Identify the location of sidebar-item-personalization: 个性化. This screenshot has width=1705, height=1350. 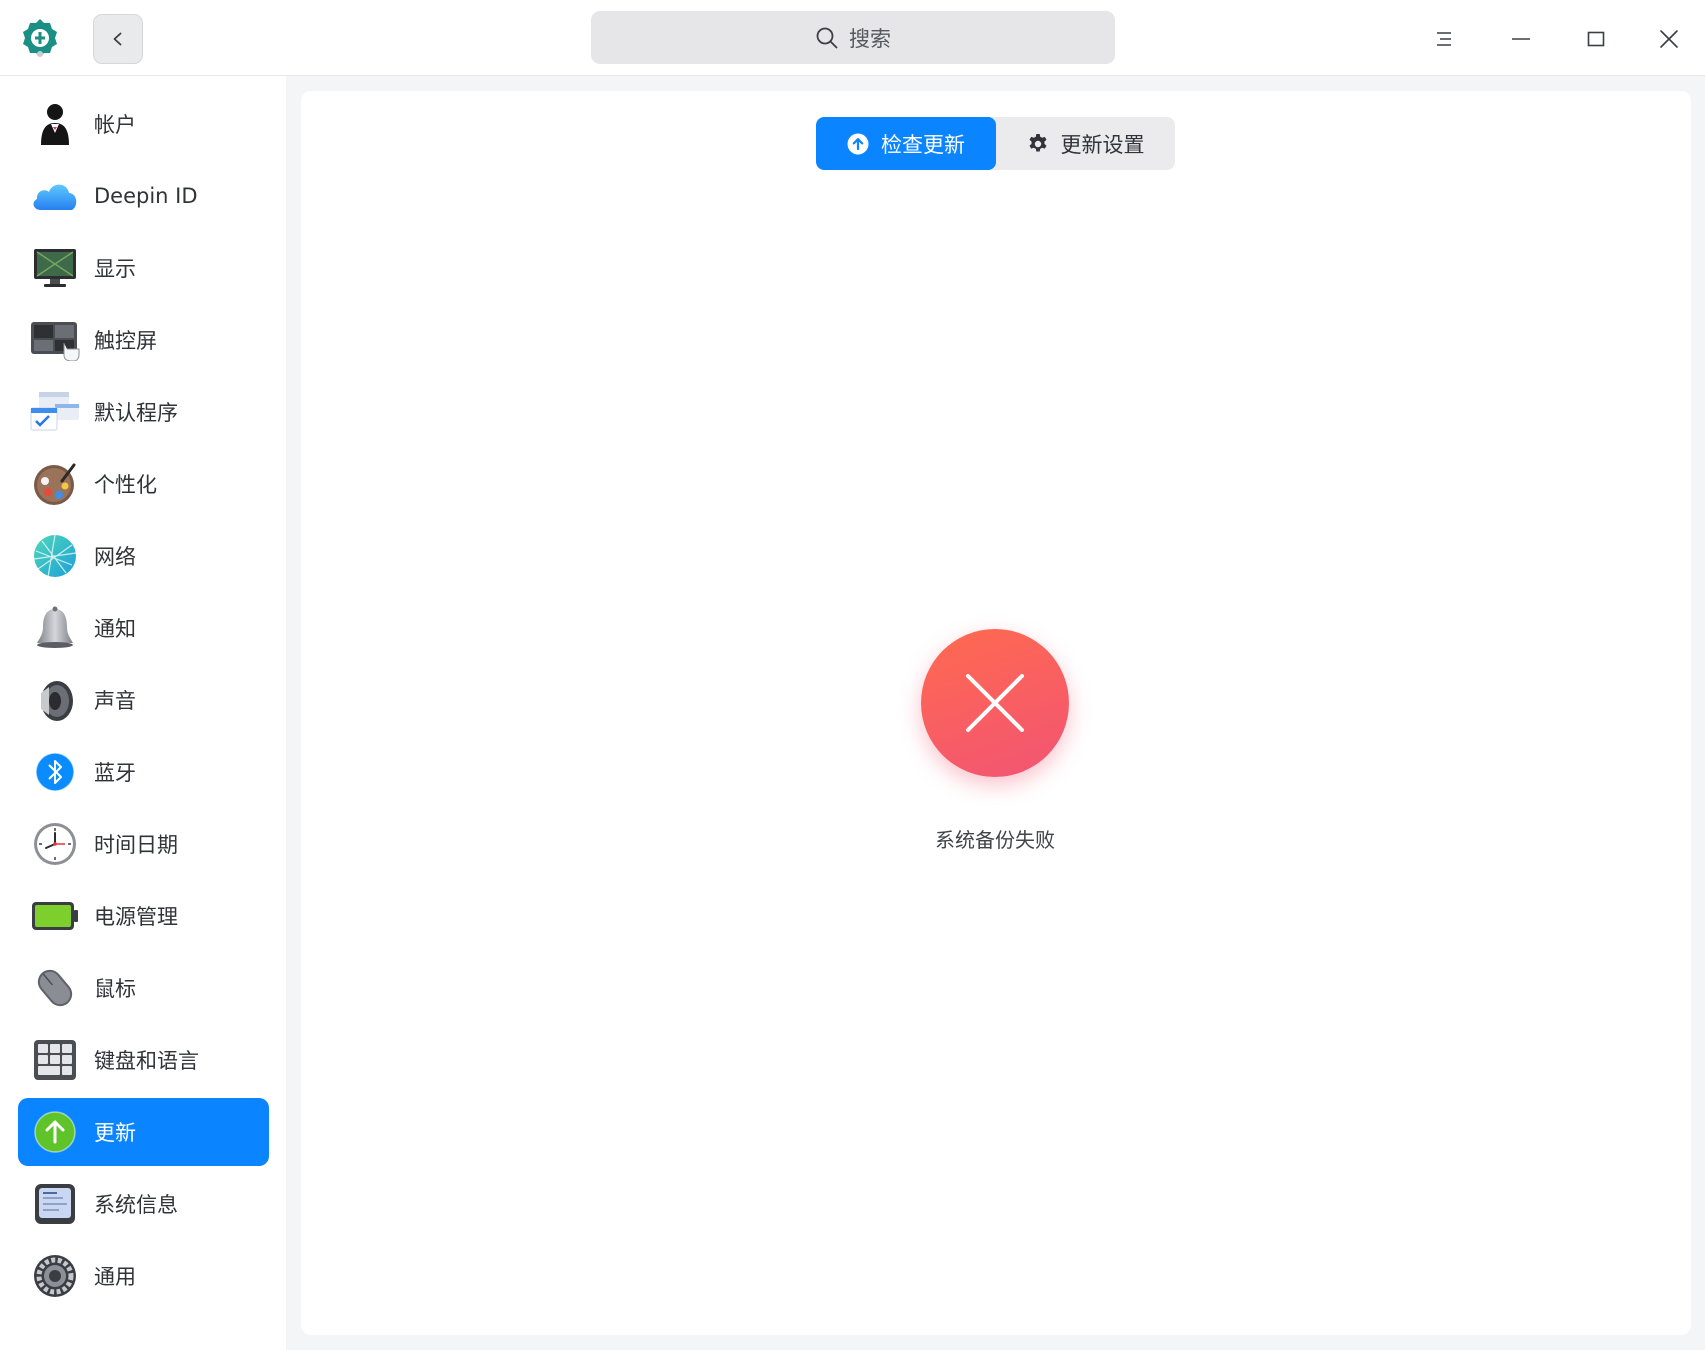
(143, 484).